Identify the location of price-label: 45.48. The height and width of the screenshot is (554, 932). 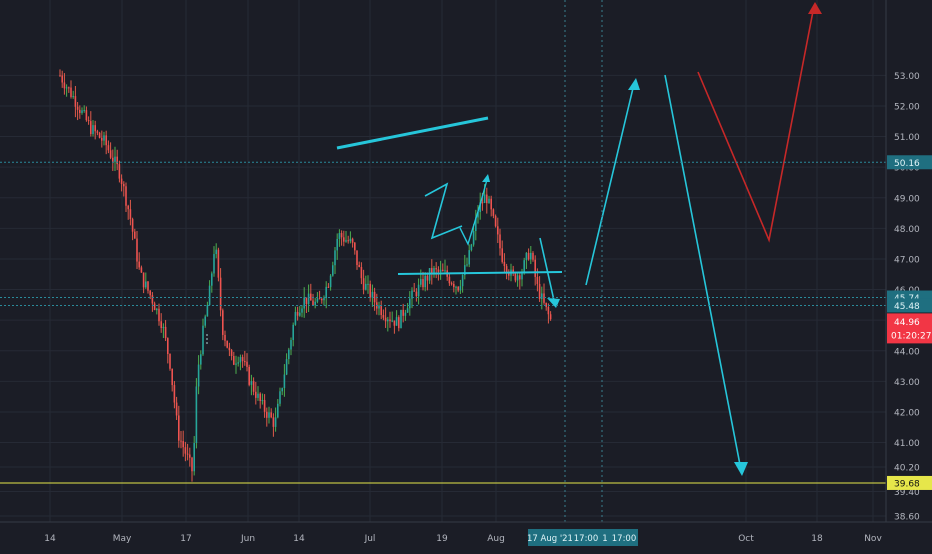
(909, 305).